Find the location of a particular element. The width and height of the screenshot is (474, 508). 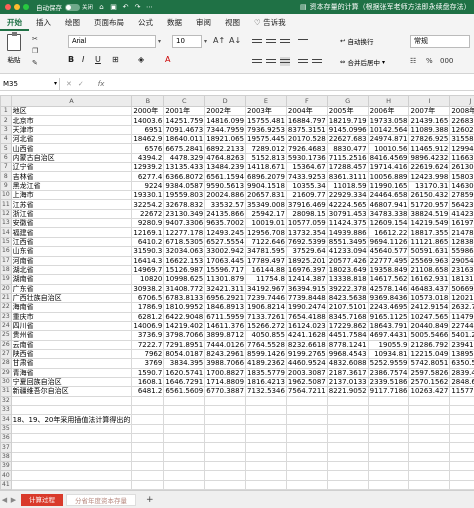

row-header: 27 is located at coordinates (6, 354).